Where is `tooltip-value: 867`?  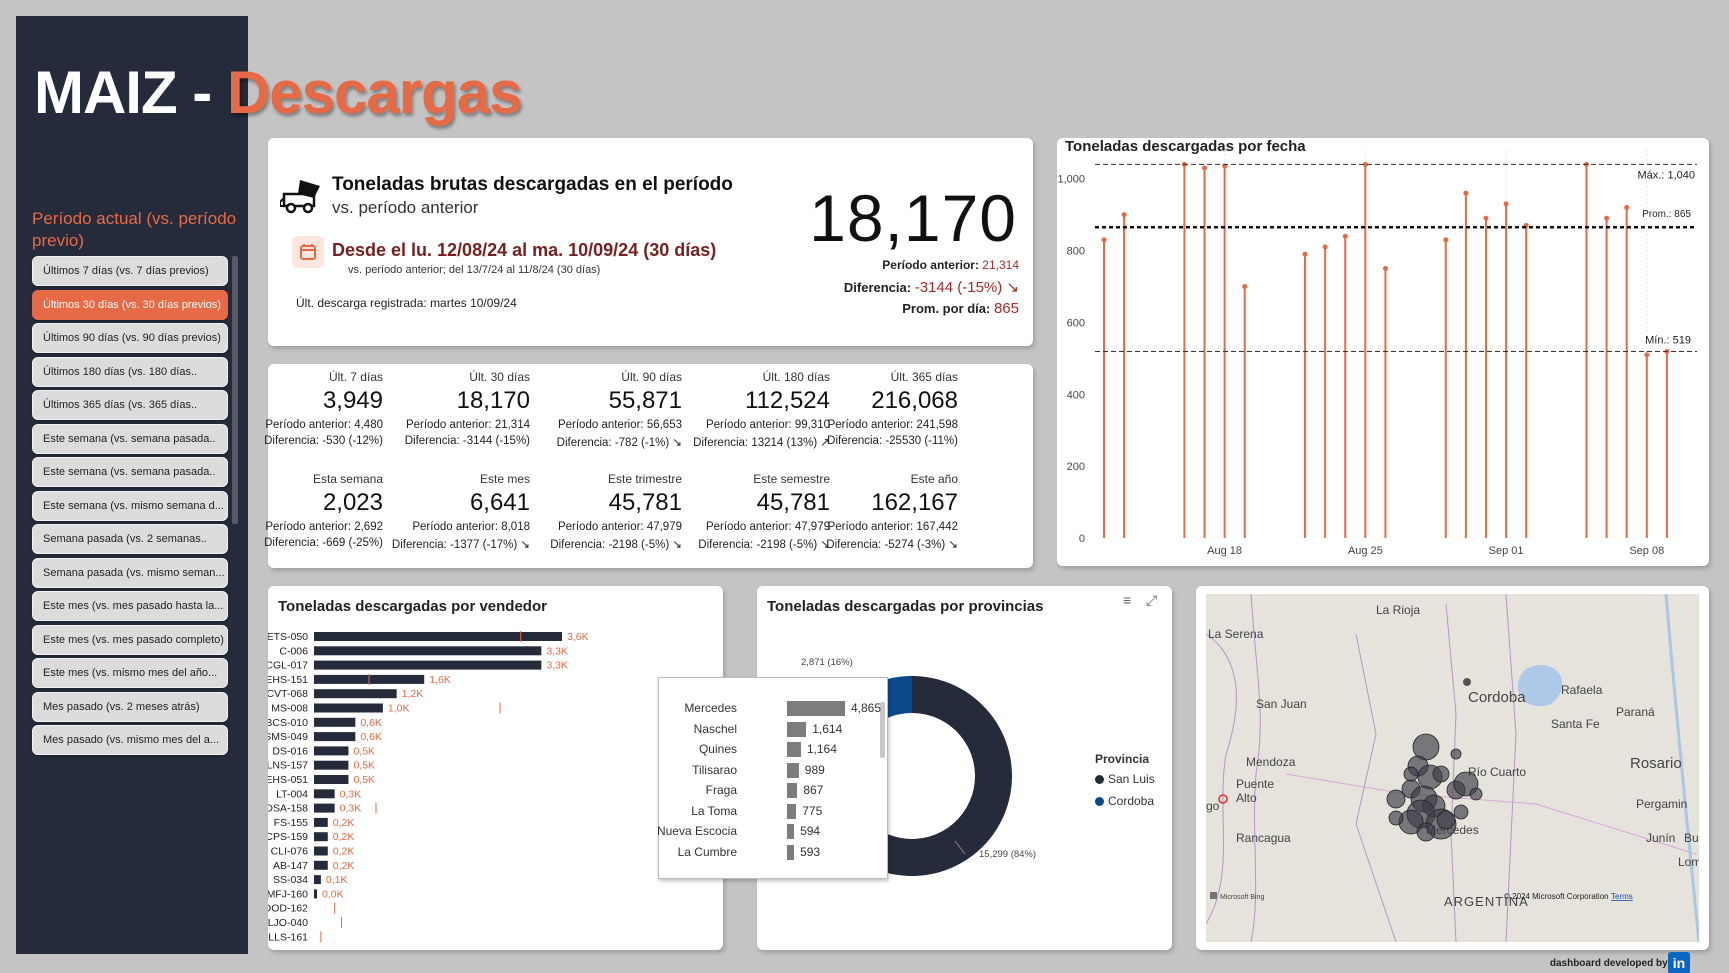
tooltip-value: 867 is located at coordinates (813, 790).